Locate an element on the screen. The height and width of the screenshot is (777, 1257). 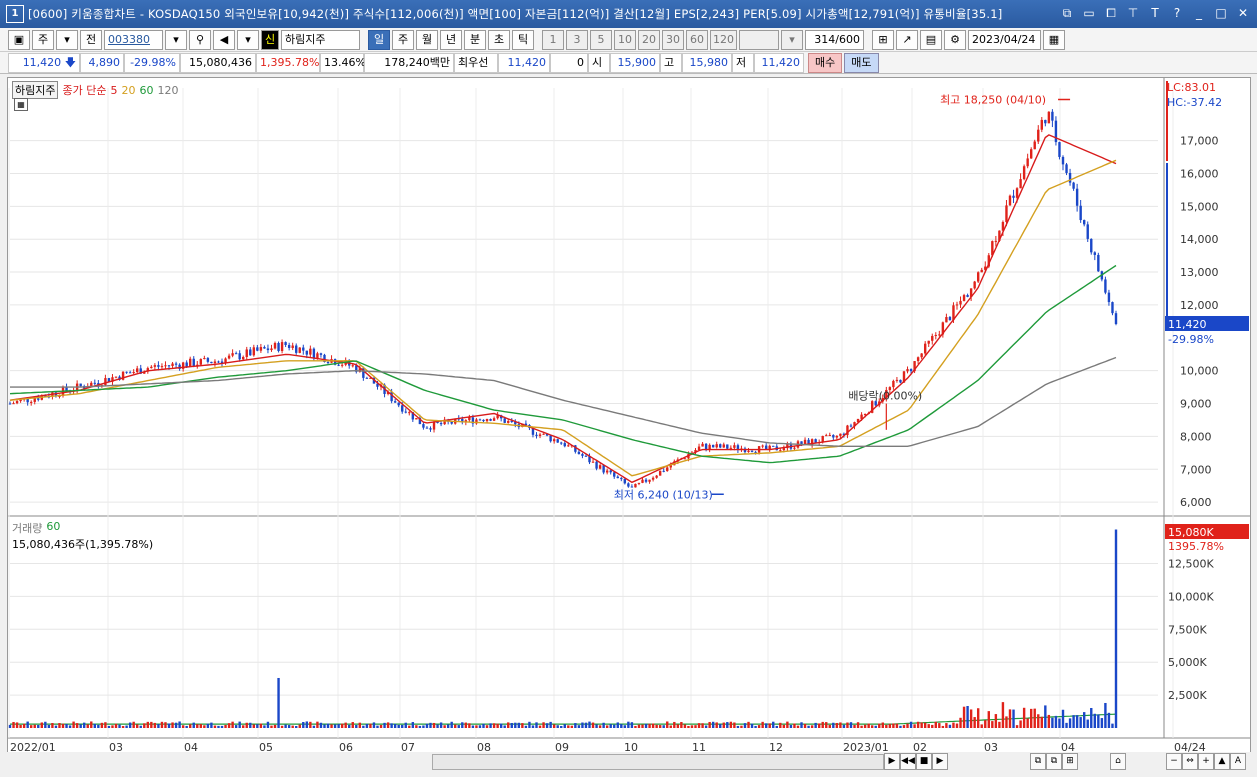
layer-icon: ⧉ is located at coordinates (1054, 761).